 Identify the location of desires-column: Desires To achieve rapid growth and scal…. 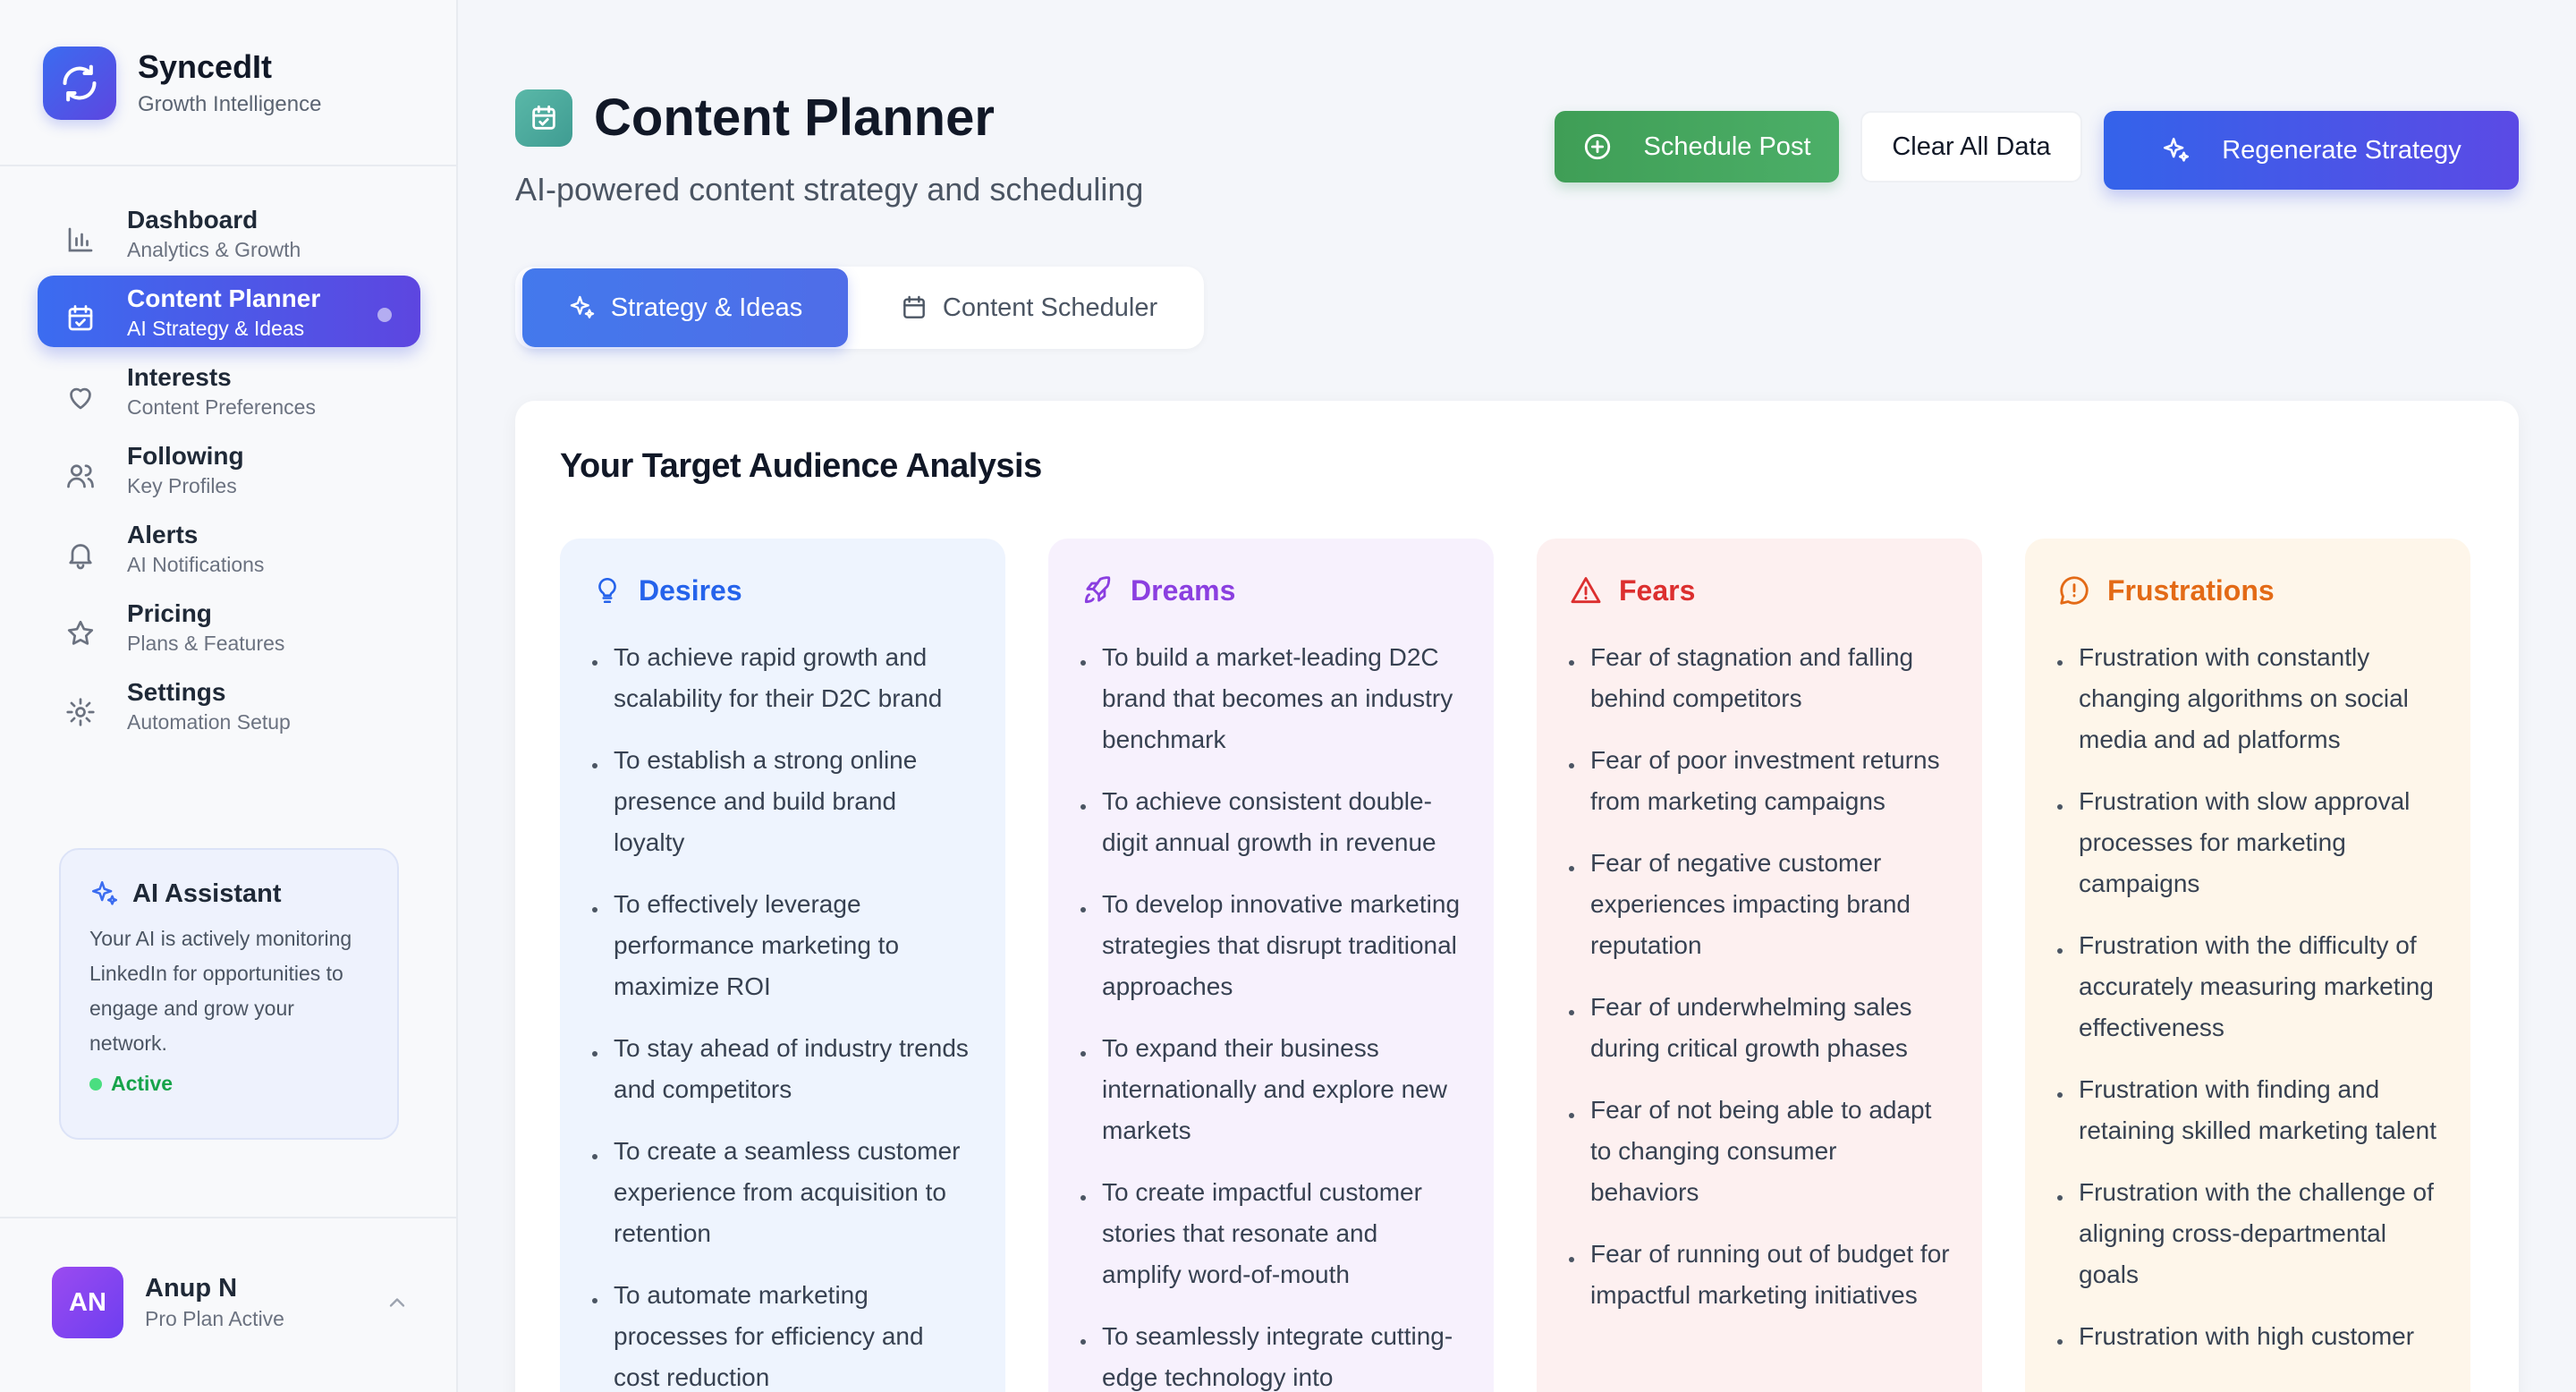
(782, 965).